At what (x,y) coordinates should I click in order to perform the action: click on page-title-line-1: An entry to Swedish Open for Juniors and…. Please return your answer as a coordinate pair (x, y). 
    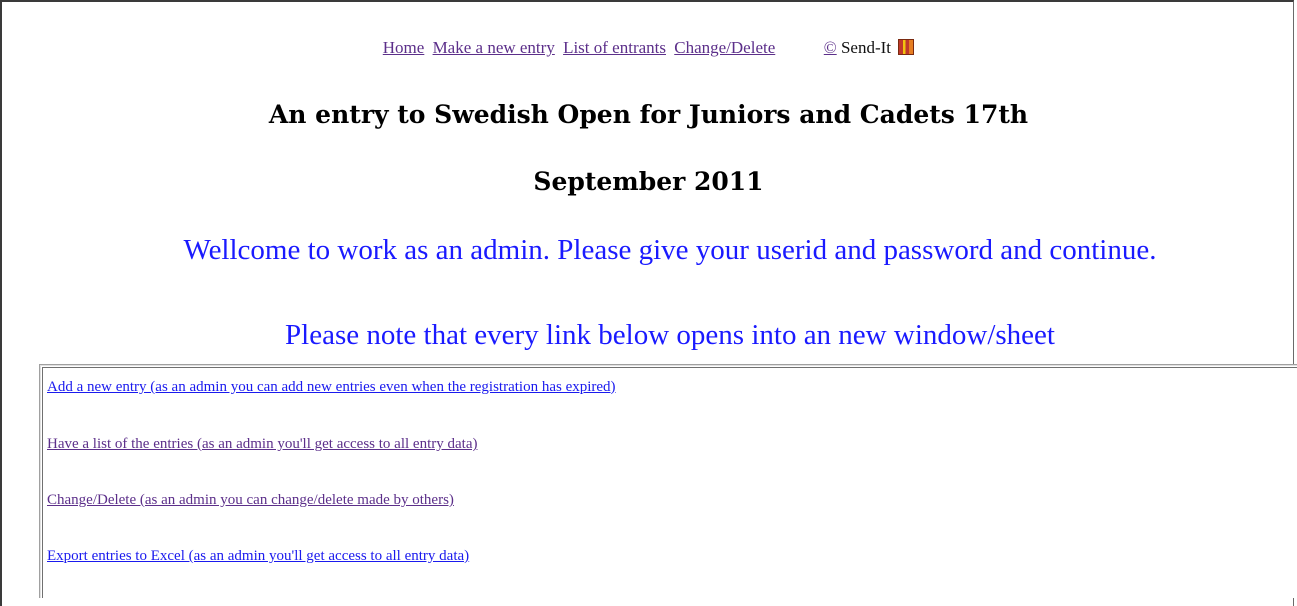
    Looking at the image, I should click on (648, 114).